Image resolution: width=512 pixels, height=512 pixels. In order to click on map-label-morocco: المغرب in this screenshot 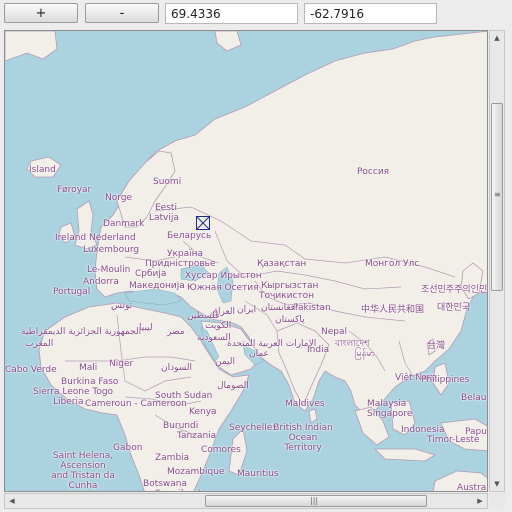, I will do `click(39, 344)`.